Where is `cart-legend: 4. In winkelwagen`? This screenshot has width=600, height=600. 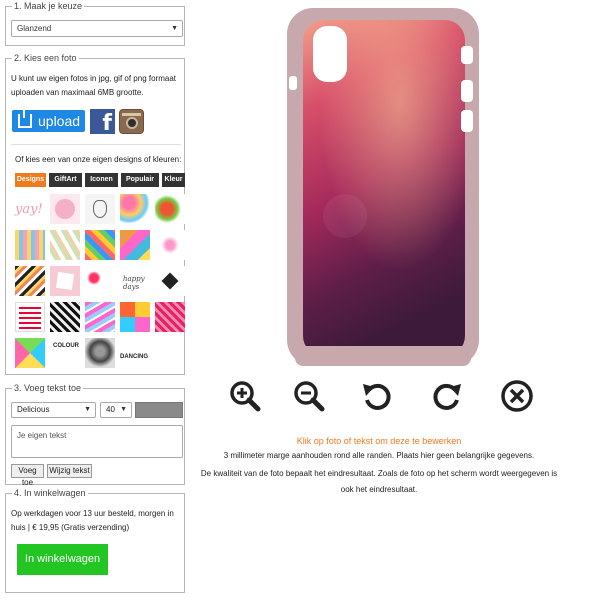
cart-legend: 4. In winkelwagen is located at coordinates (50, 493).